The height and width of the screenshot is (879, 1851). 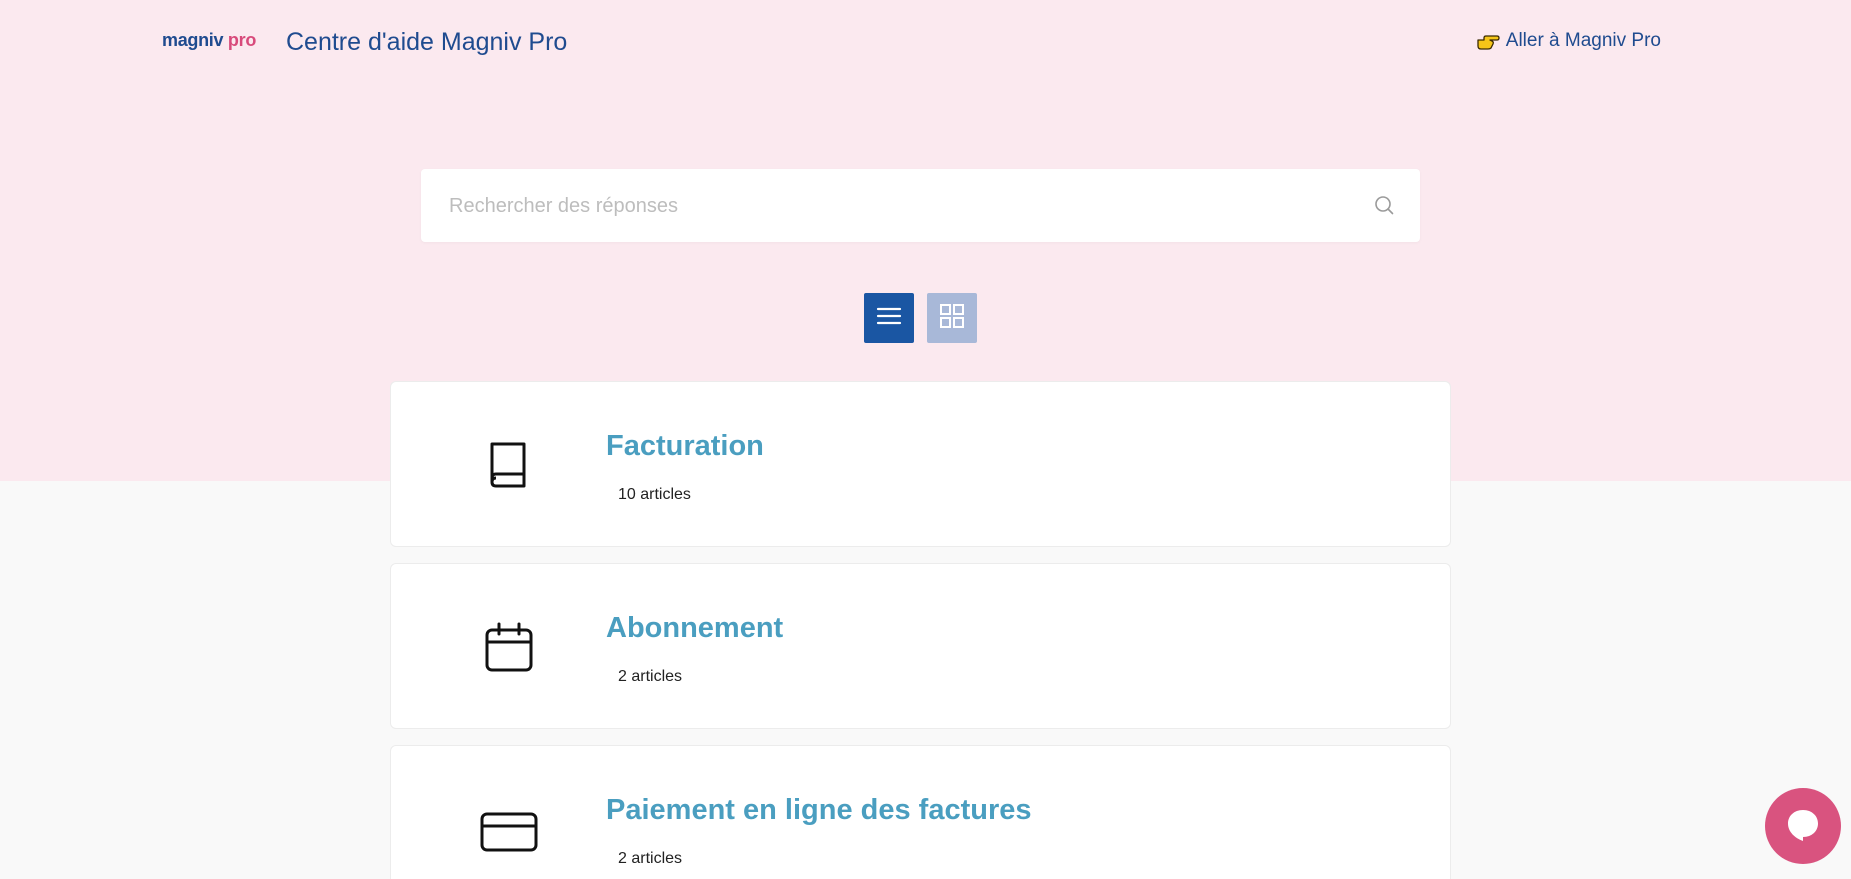 What do you see at coordinates (1384, 205) in the screenshot?
I see `search-icon` at bounding box center [1384, 205].